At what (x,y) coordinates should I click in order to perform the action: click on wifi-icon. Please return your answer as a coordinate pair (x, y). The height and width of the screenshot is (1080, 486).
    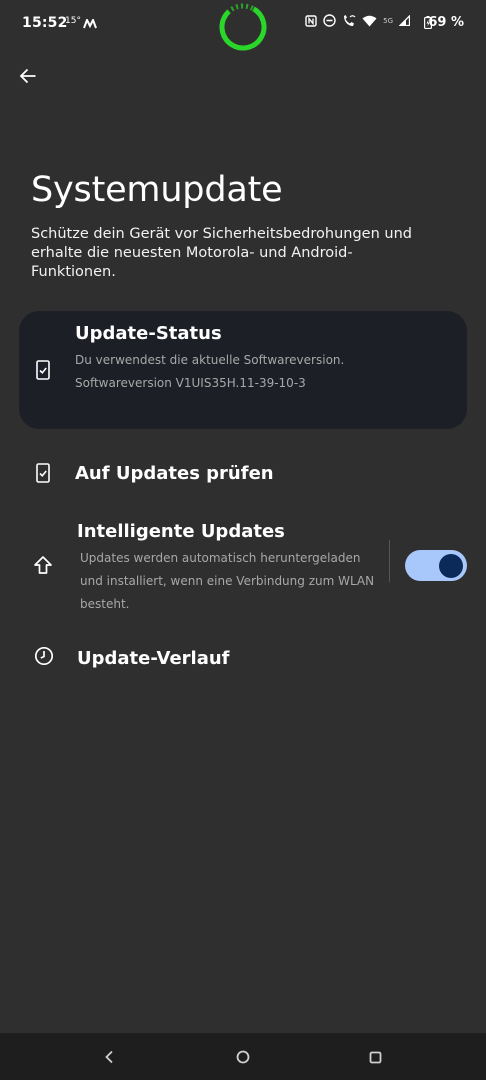
    Looking at the image, I should click on (369, 21).